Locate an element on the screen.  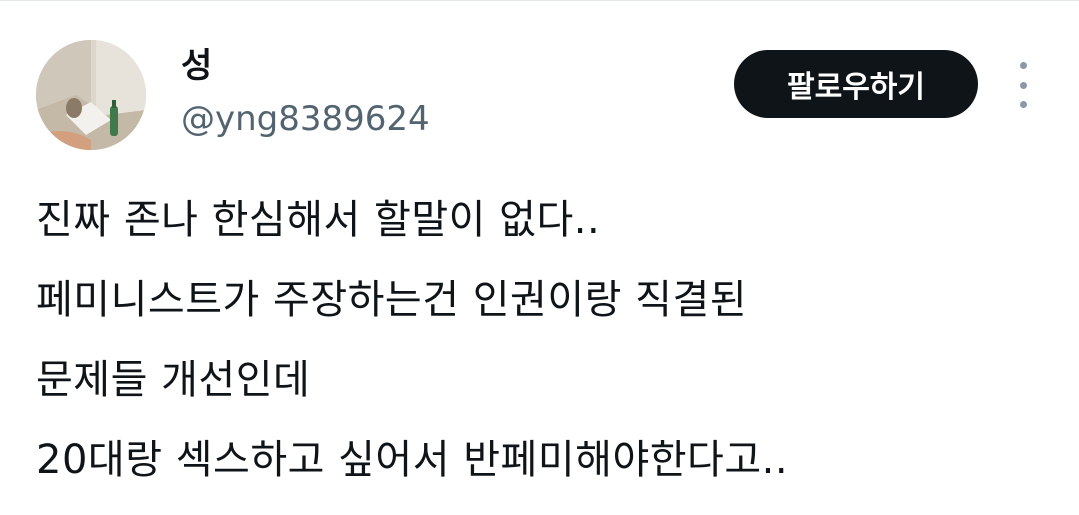
display-name: 성 is located at coordinates (305, 66).